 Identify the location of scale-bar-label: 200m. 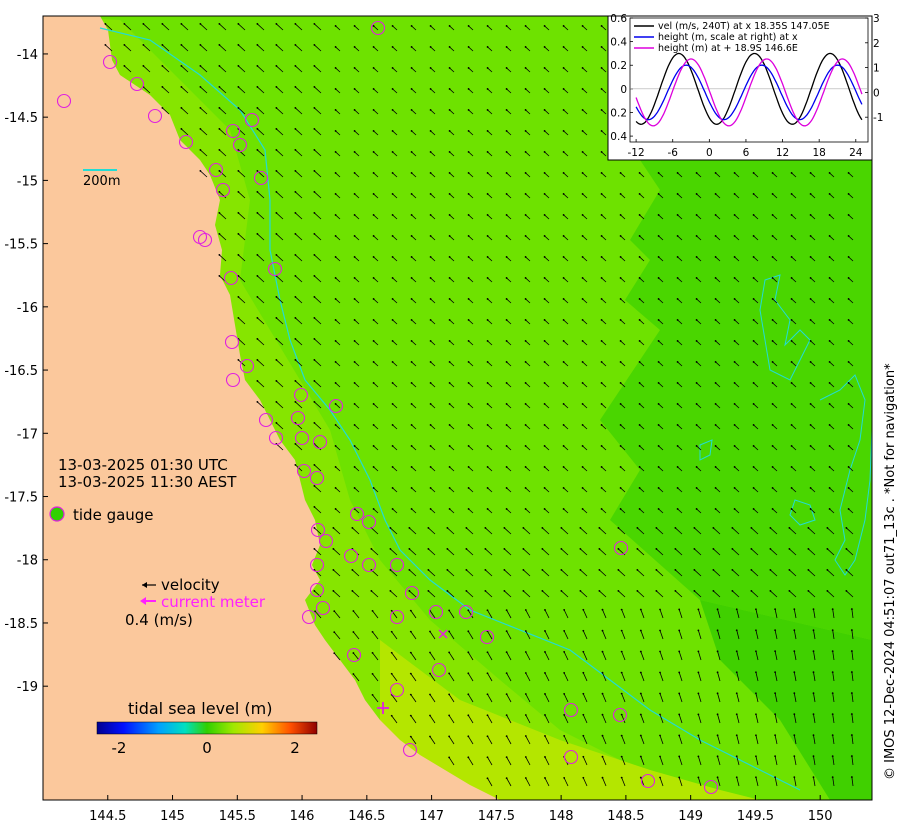
(101, 181).